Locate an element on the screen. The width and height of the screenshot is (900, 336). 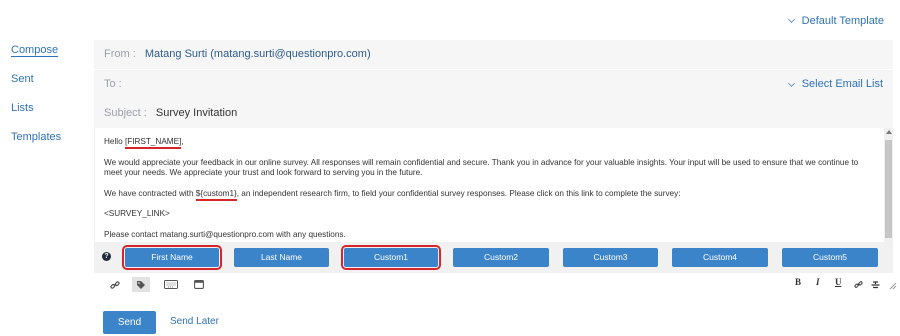
send-later-link: Send Later is located at coordinates (194, 321).